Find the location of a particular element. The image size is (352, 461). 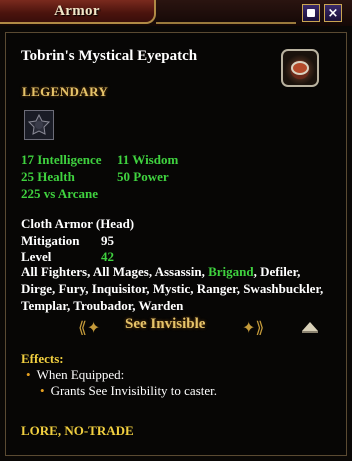

mitigation-value: 95 is located at coordinates (107, 240).